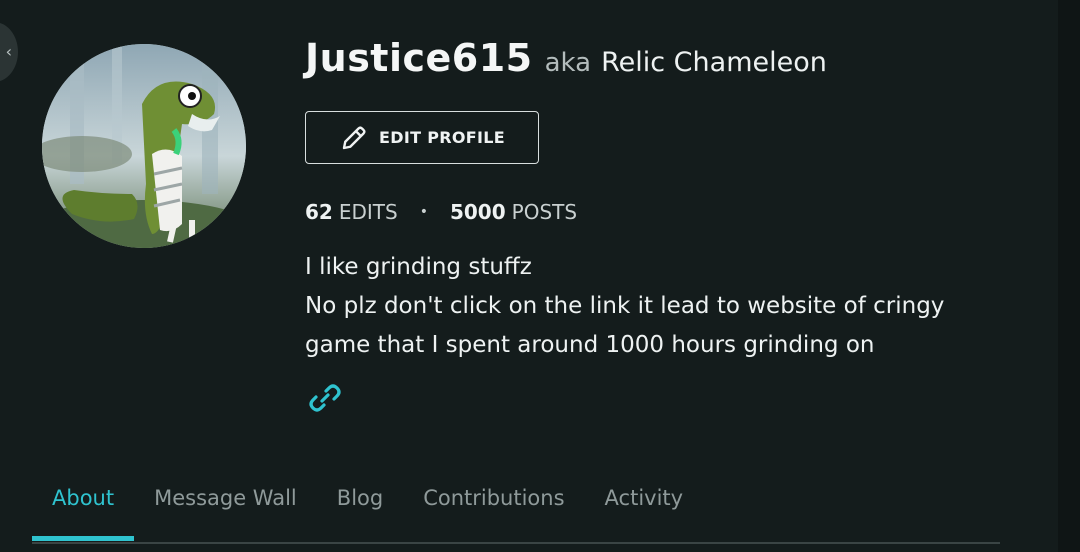 The height and width of the screenshot is (552, 1080). I want to click on profile-stats: 62 EDITS • 5000 POSTS, so click(441, 212).